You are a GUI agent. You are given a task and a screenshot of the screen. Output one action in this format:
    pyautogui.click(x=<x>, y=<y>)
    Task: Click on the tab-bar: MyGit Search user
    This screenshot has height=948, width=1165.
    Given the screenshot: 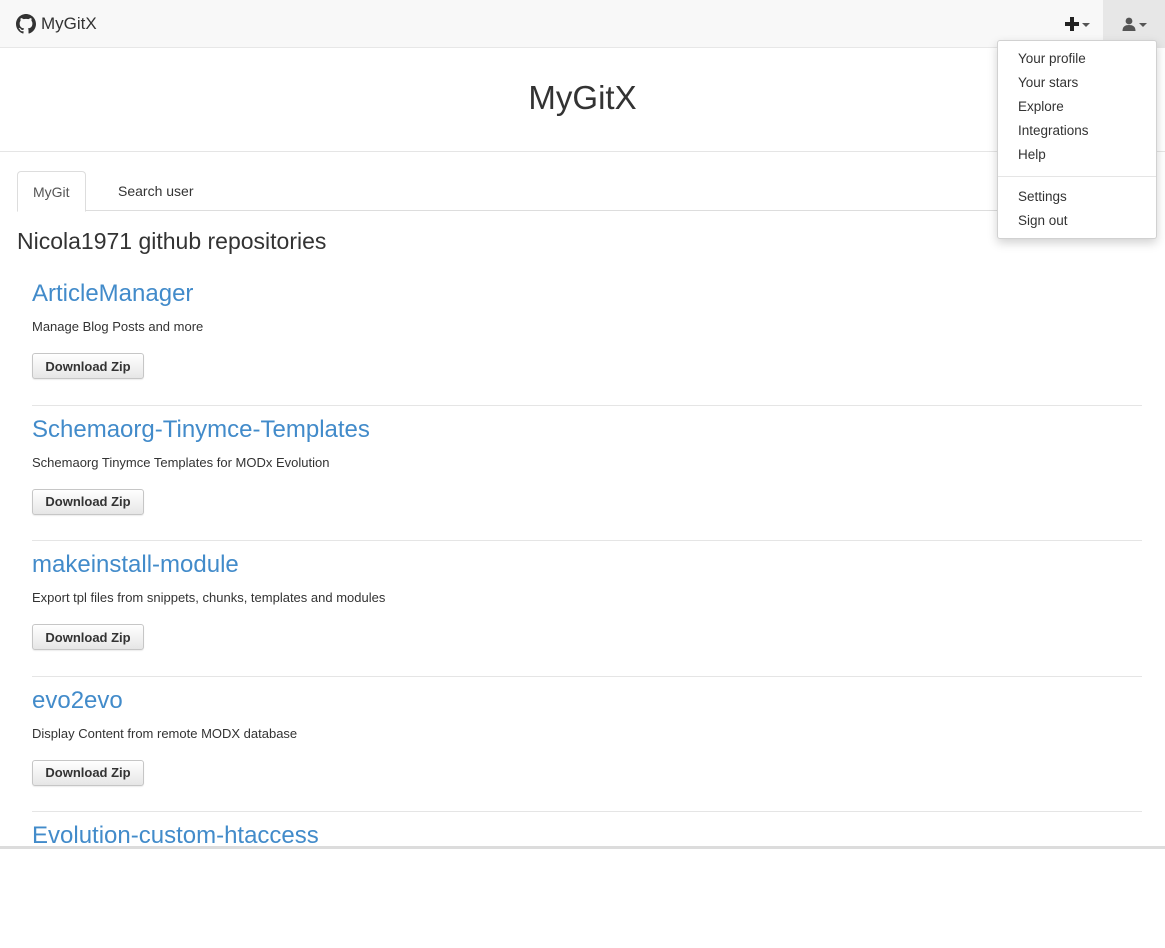 What is the action you would take?
    pyautogui.click(x=582, y=191)
    